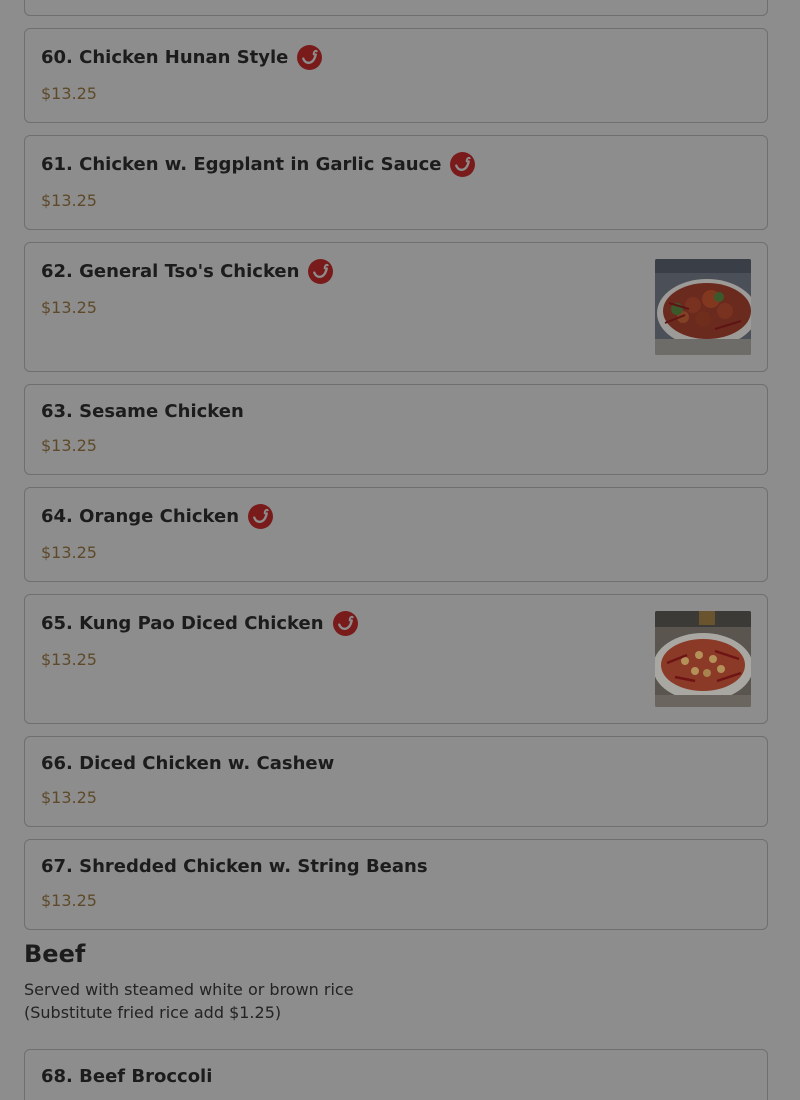 The width and height of the screenshot is (800, 1100). What do you see at coordinates (140, 516) in the screenshot?
I see `item-name: 64. Orange Chicken` at bounding box center [140, 516].